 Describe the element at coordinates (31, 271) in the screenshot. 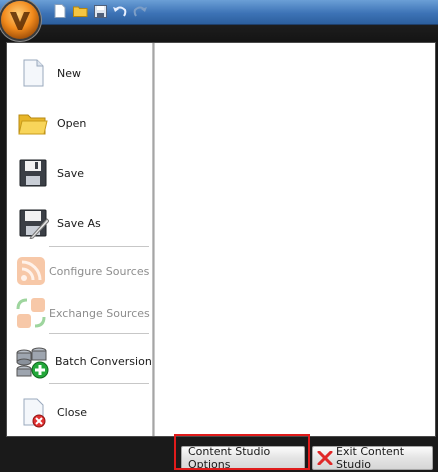

I see `rss-feed-icon` at that location.